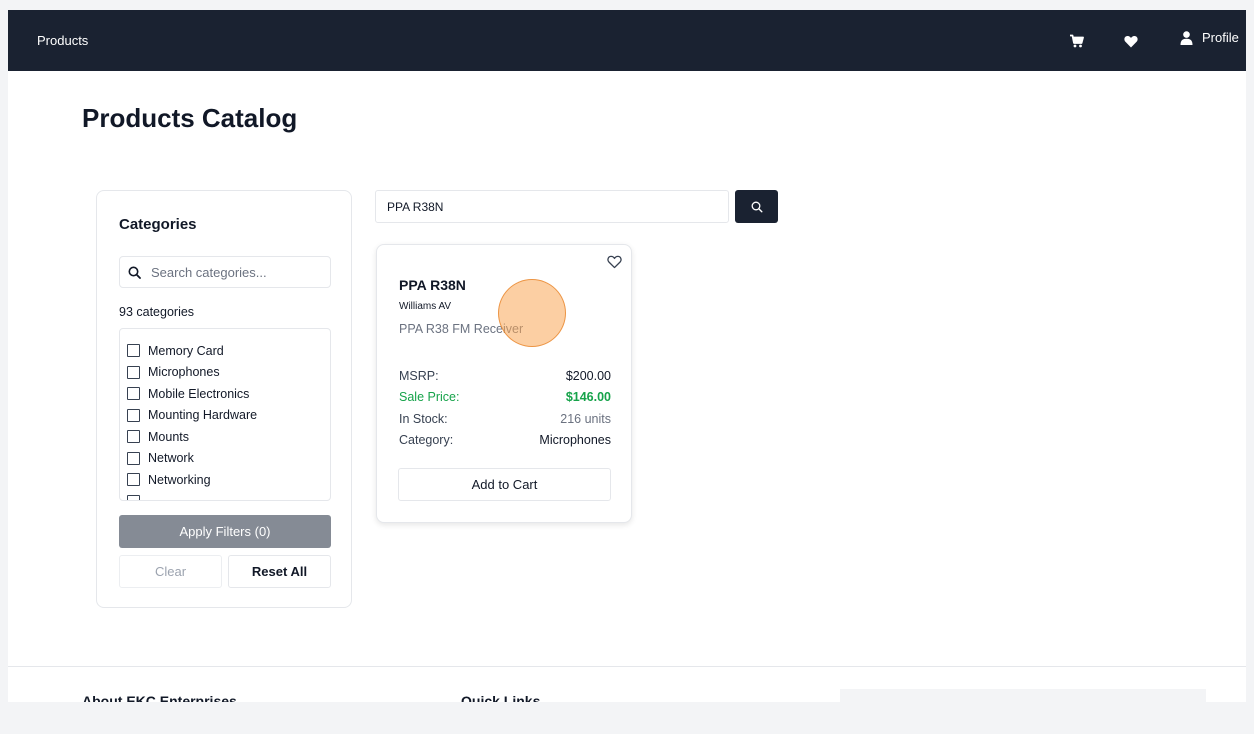  I want to click on category-item: Network, so click(225, 459).